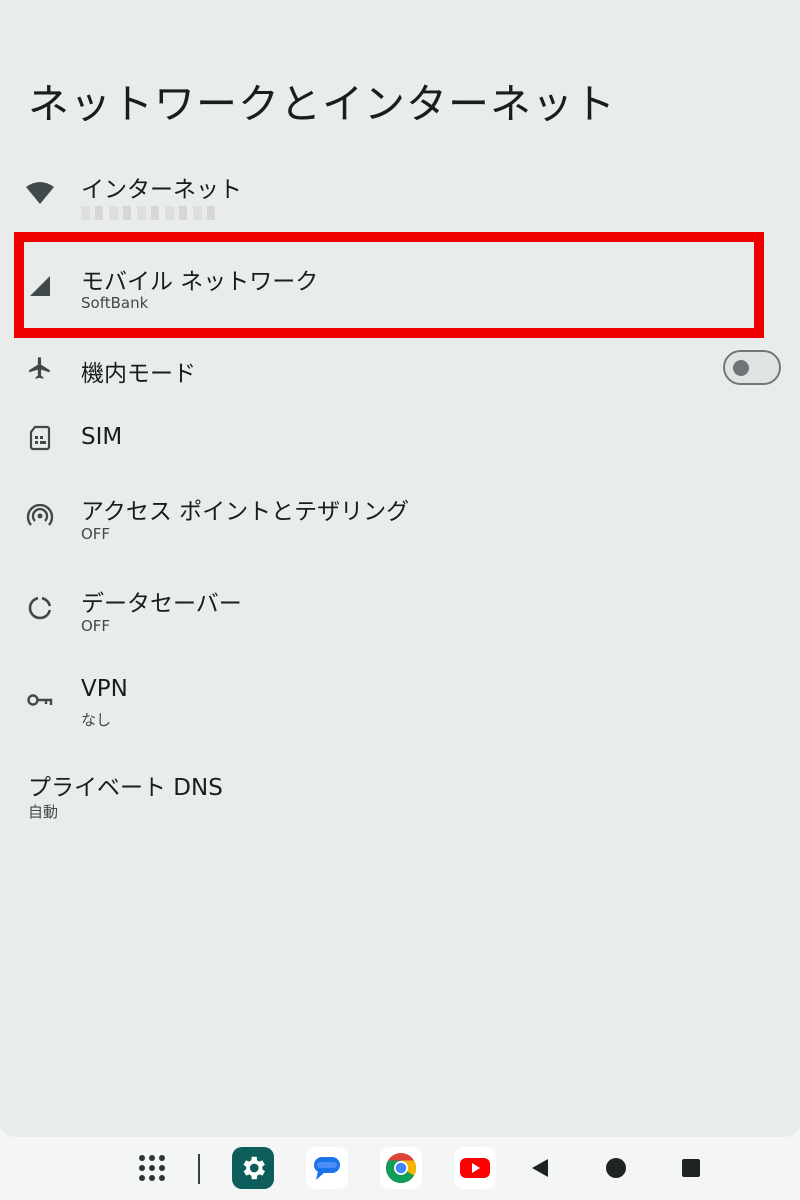 This screenshot has height=1200, width=800. I want to click on toggle-knob, so click(741, 368).